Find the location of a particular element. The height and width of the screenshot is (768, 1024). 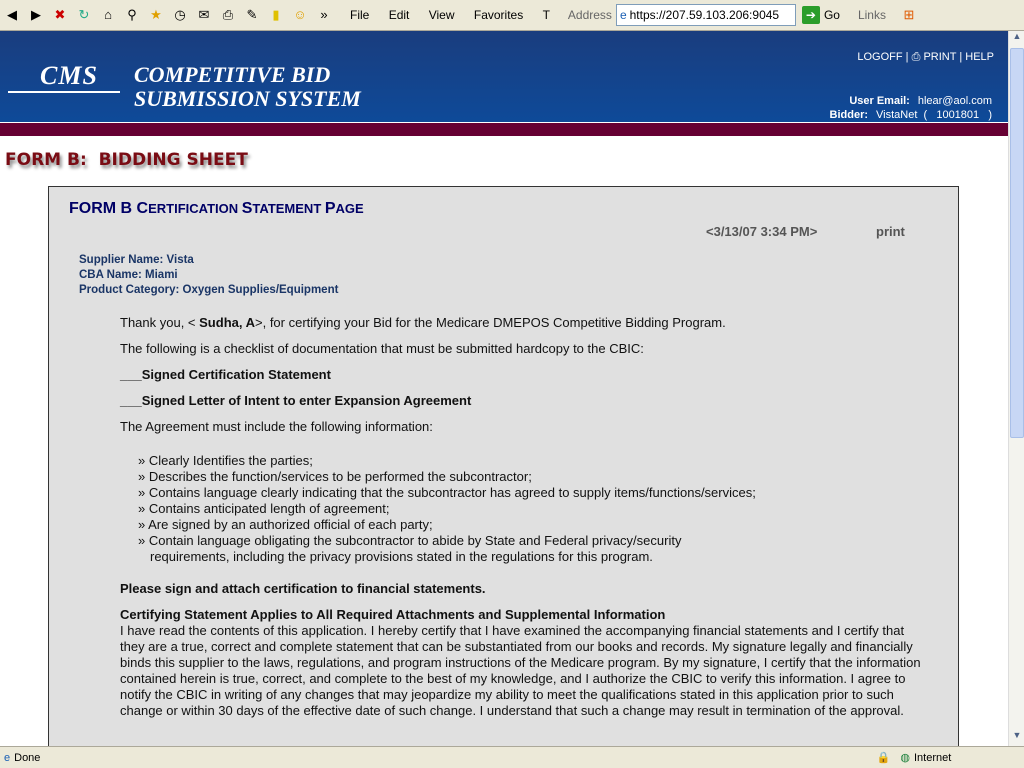

logo-line is located at coordinates (64, 92).